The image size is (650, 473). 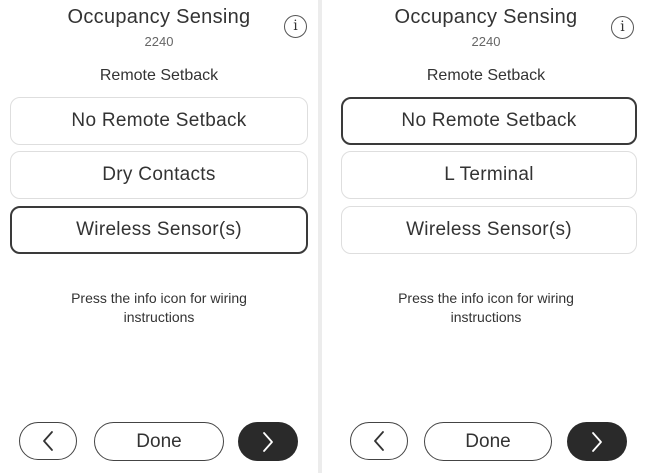 What do you see at coordinates (159, 175) in the screenshot?
I see `option-dry-contacts: Dry Contacts` at bounding box center [159, 175].